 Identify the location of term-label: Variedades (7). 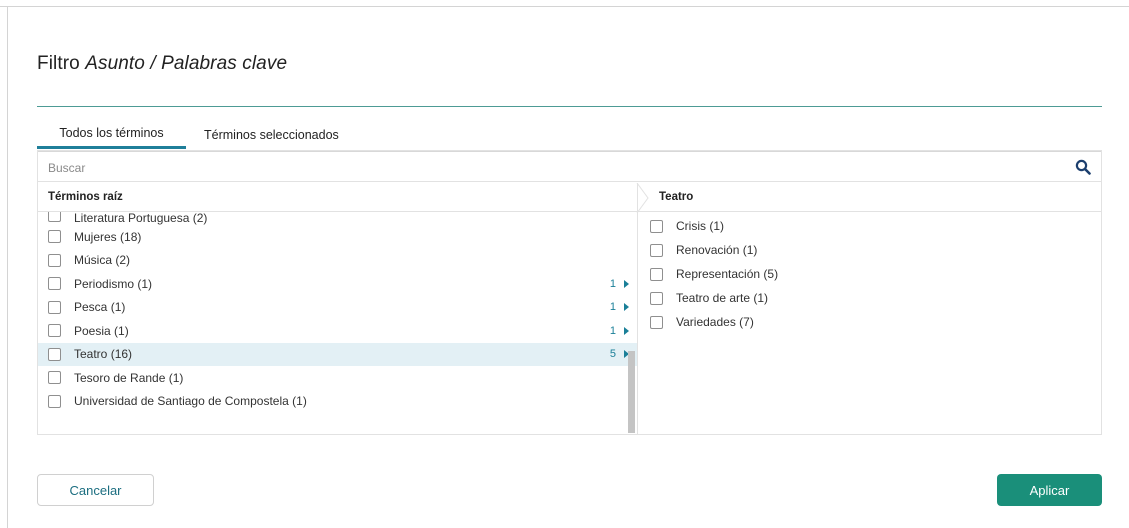
(715, 322).